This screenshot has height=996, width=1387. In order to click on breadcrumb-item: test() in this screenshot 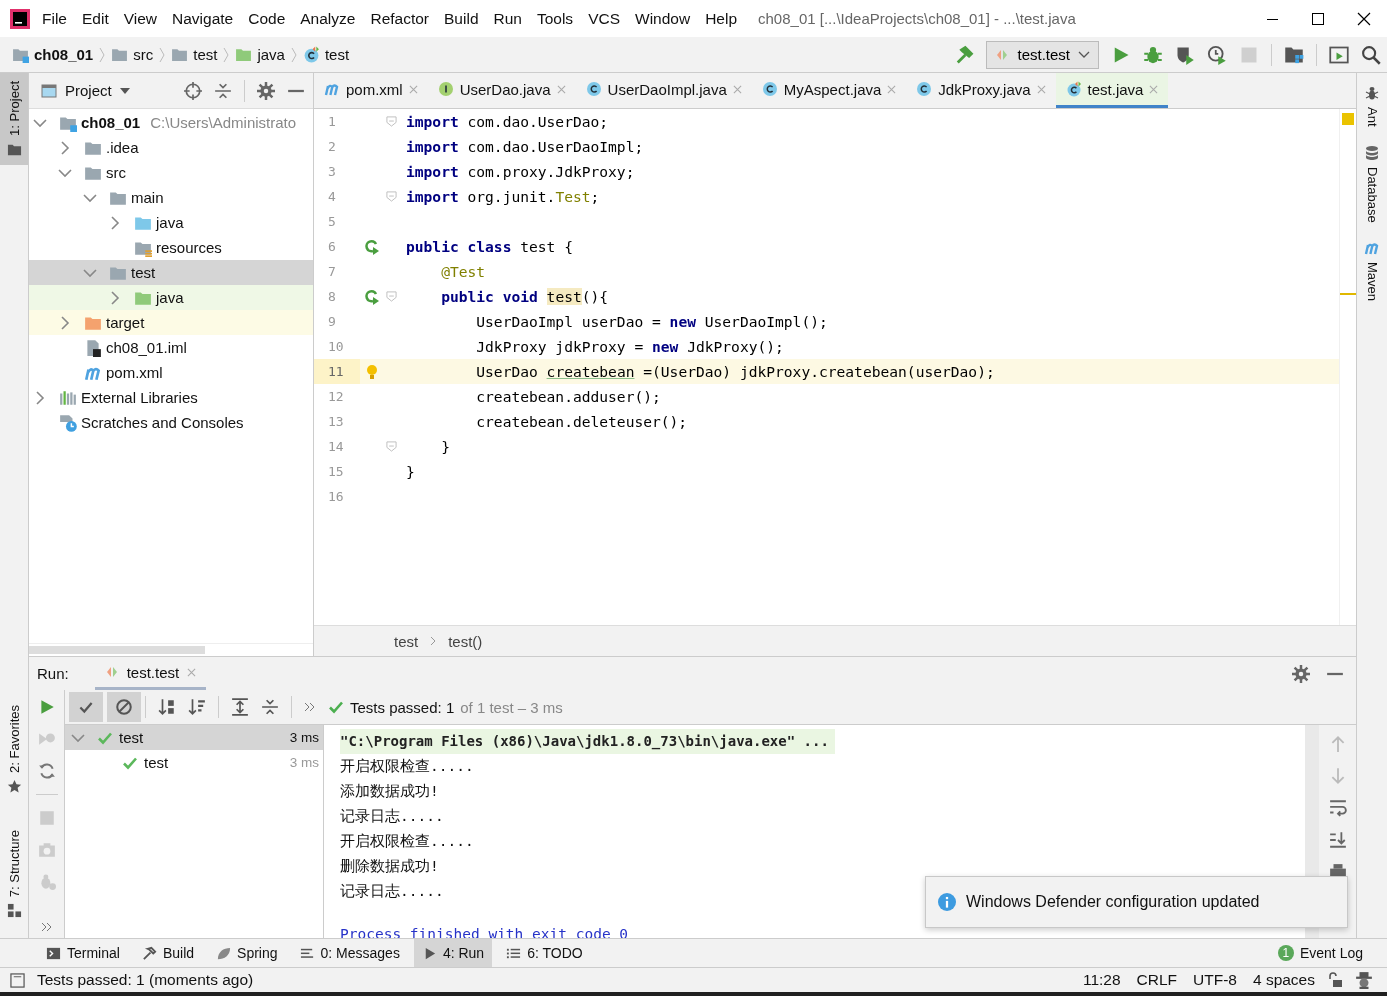, I will do `click(465, 641)`.